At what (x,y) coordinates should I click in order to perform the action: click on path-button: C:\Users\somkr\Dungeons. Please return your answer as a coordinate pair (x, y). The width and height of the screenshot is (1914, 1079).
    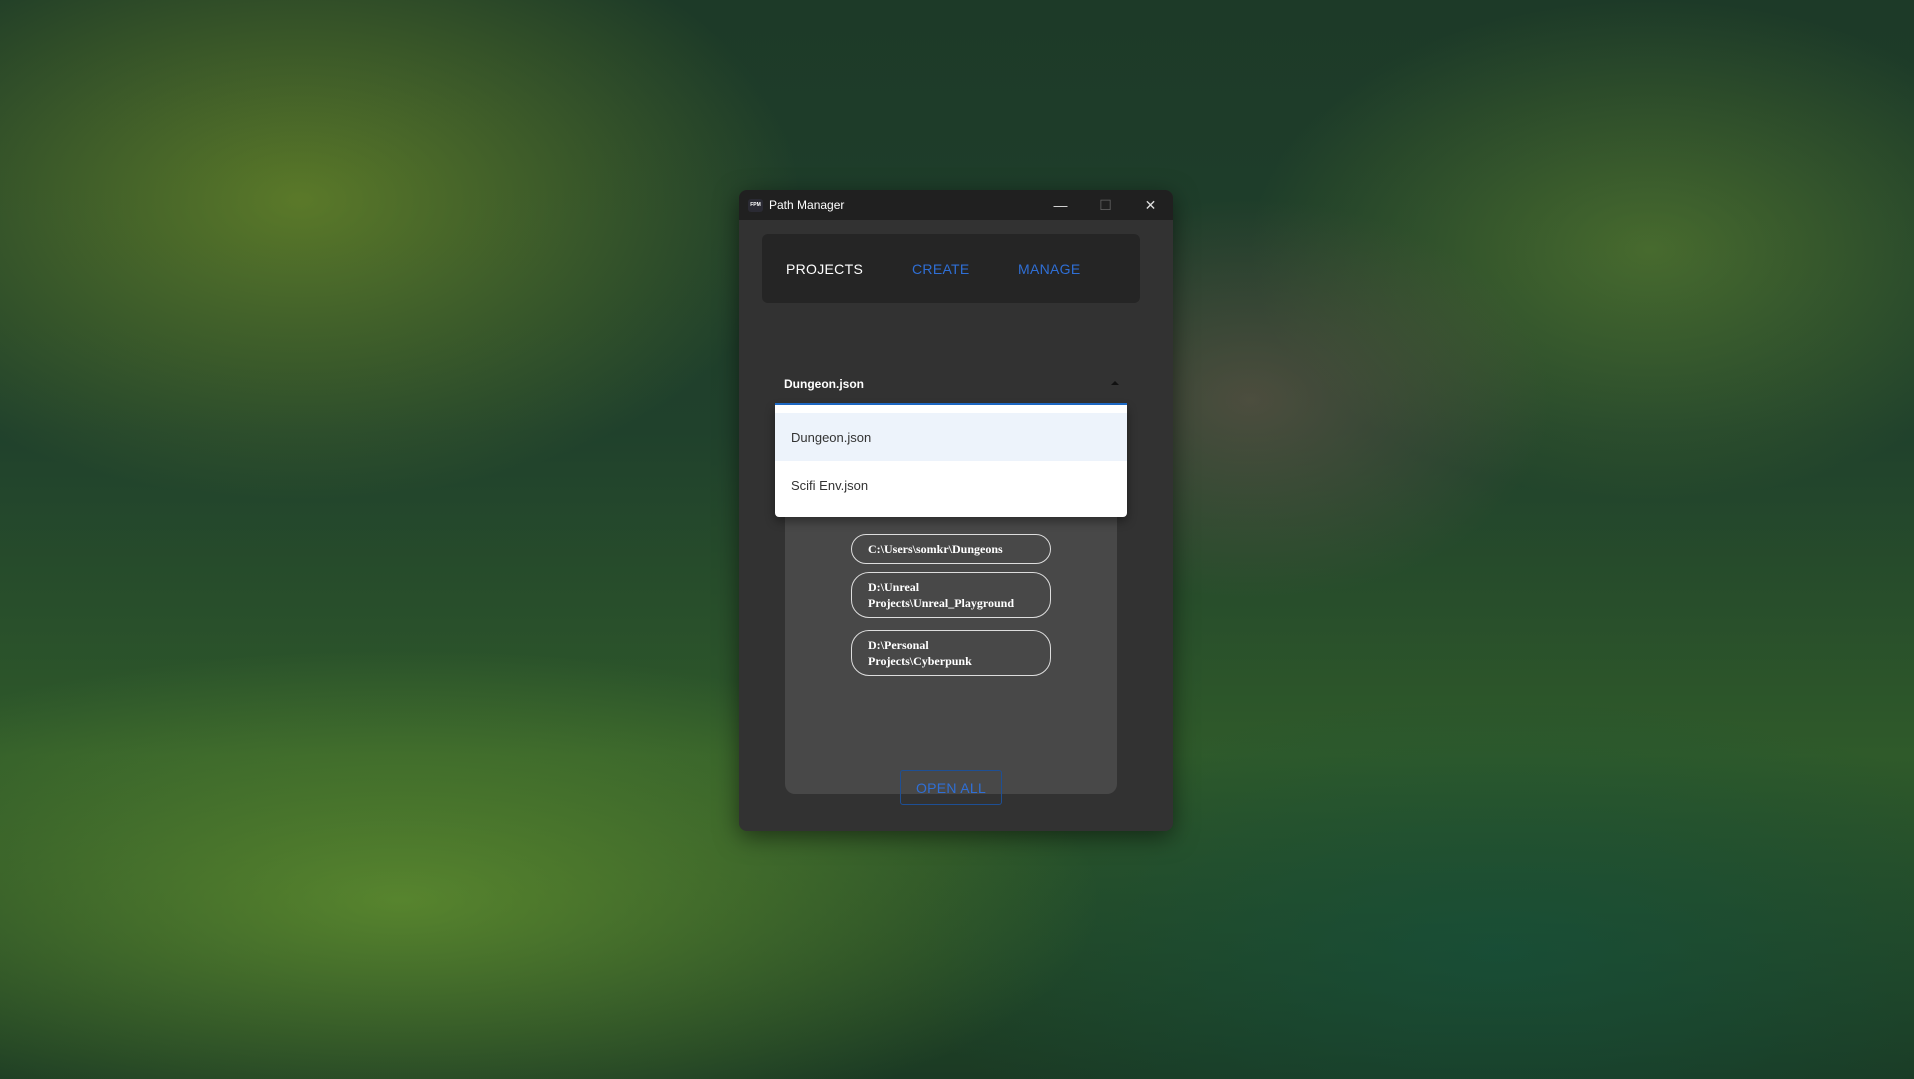
    Looking at the image, I should click on (951, 549).